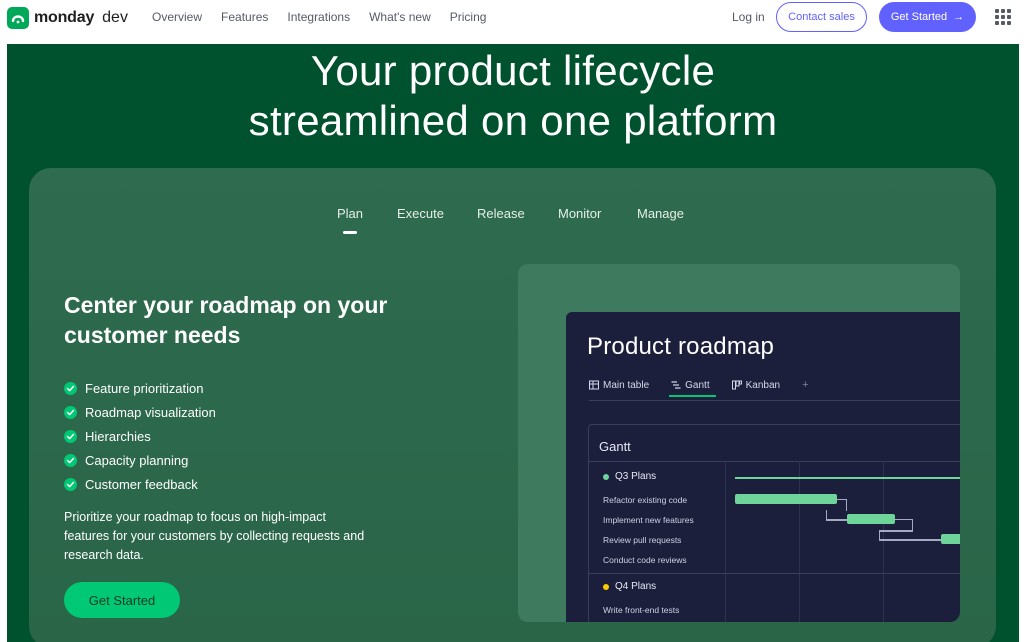 The width and height of the screenshot is (1024, 642). Describe the element at coordinates (681, 346) in the screenshot. I see `board-title: Product roadmap` at that location.